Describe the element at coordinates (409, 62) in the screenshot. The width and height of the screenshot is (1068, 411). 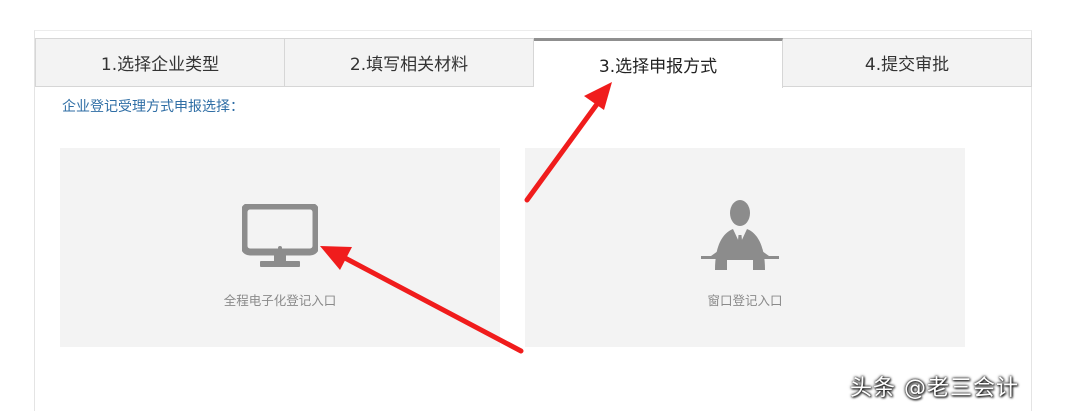
I see `tab-step-2: 2.填写相关材料` at that location.